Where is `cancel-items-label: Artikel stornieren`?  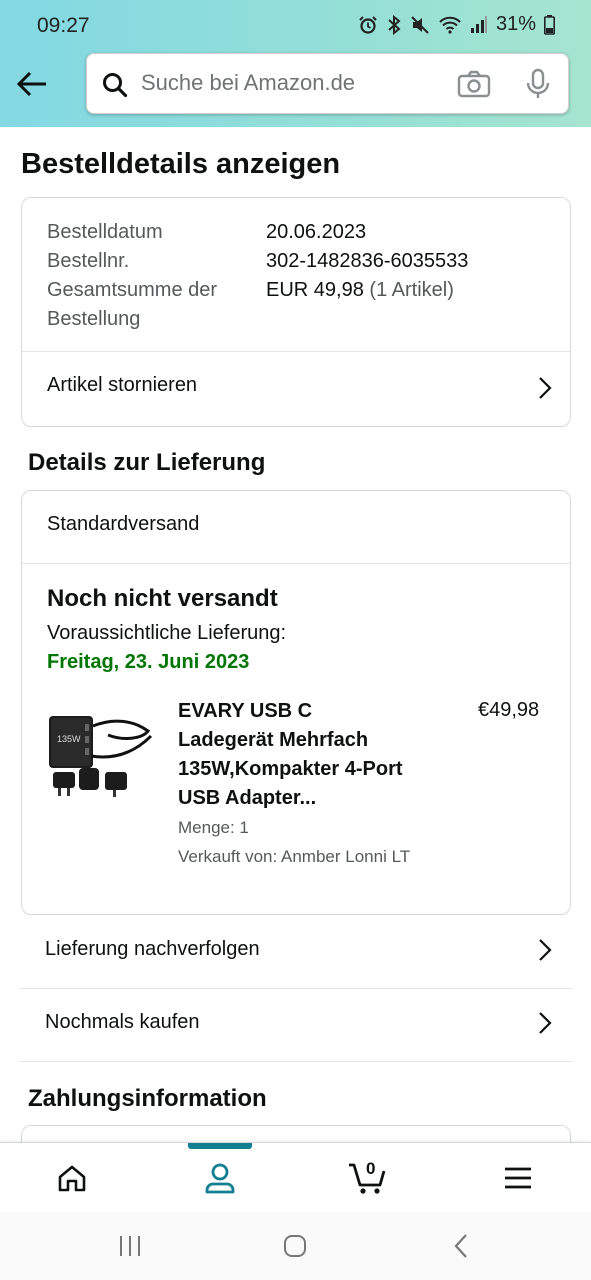
cancel-items-label: Artikel stornieren is located at coordinates (122, 385).